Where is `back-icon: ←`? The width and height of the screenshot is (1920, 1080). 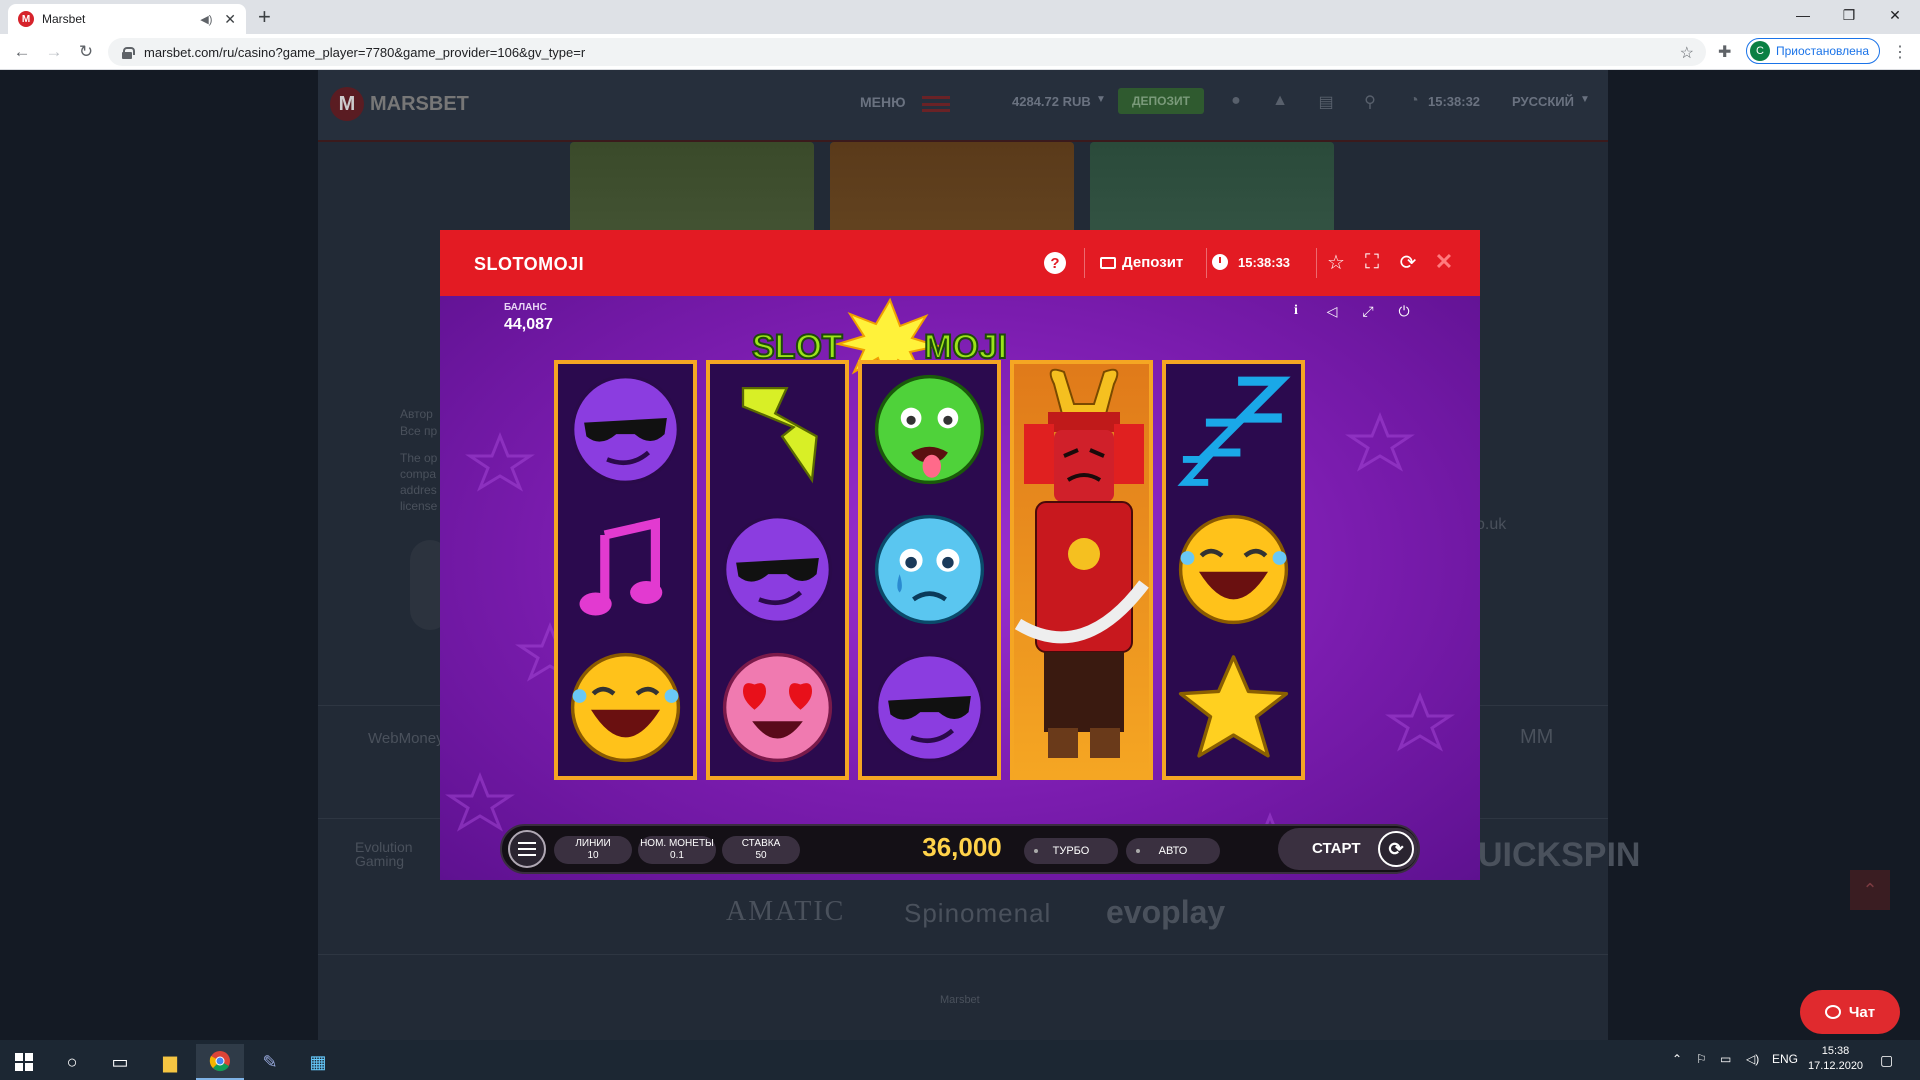 back-icon: ← is located at coordinates (22, 52).